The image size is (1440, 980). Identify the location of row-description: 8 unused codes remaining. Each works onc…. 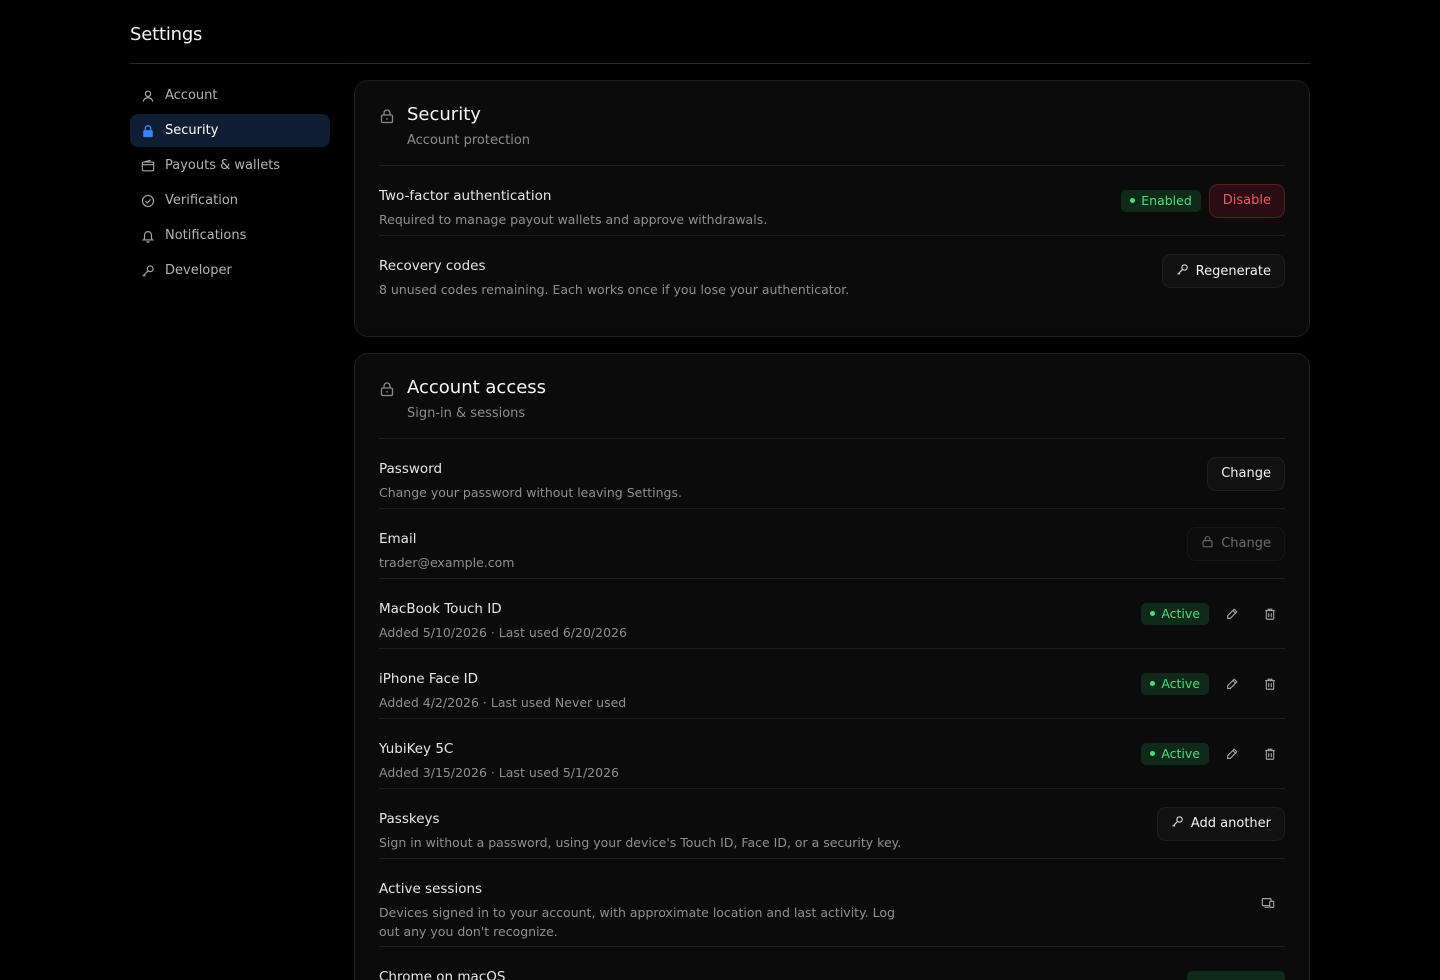
(614, 289).